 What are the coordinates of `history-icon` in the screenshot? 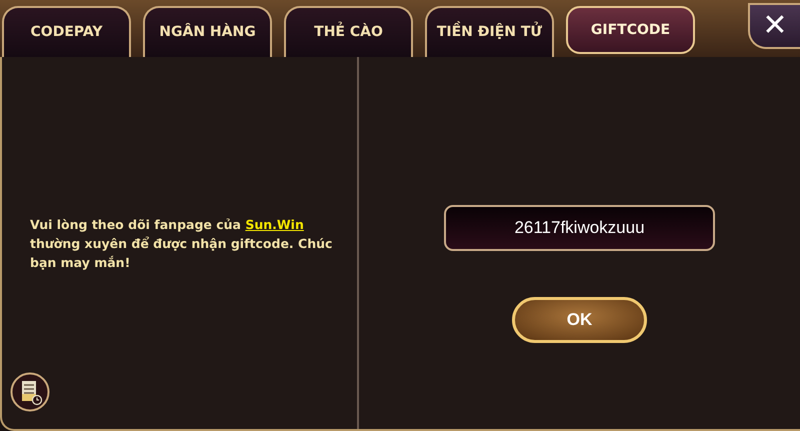 It's located at (30, 392).